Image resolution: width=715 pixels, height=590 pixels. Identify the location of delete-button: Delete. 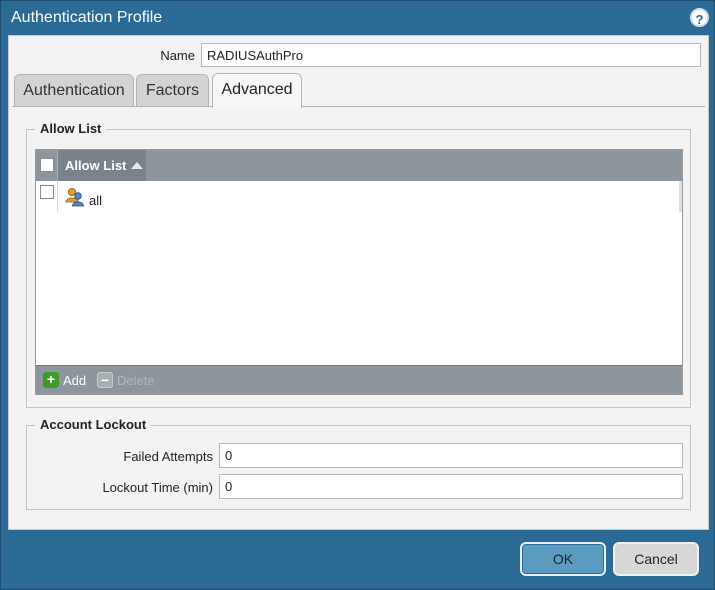
(136, 380).